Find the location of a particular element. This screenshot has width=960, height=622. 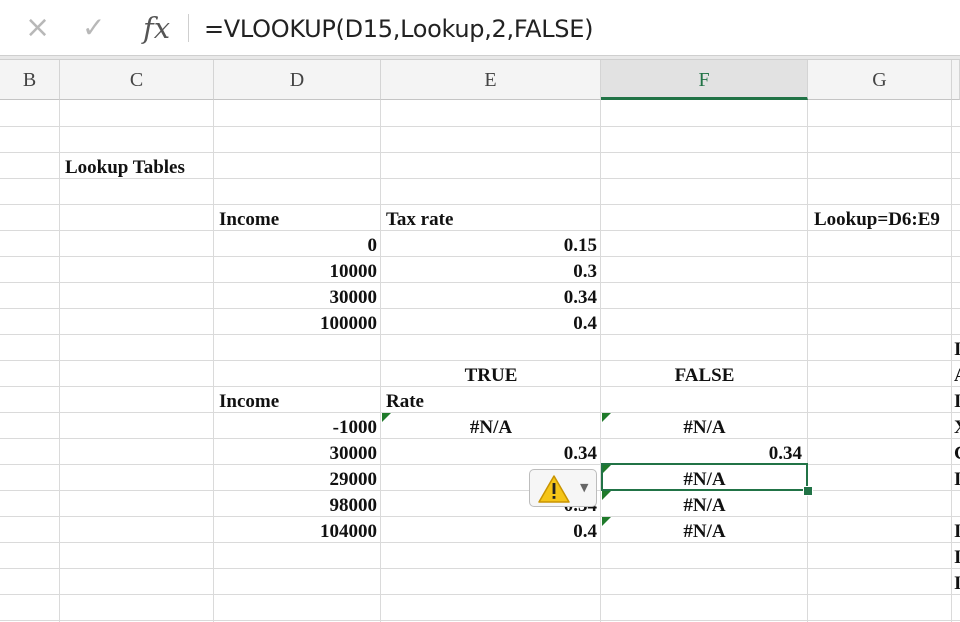

table1-income-cell: 30000 is located at coordinates (296, 298).